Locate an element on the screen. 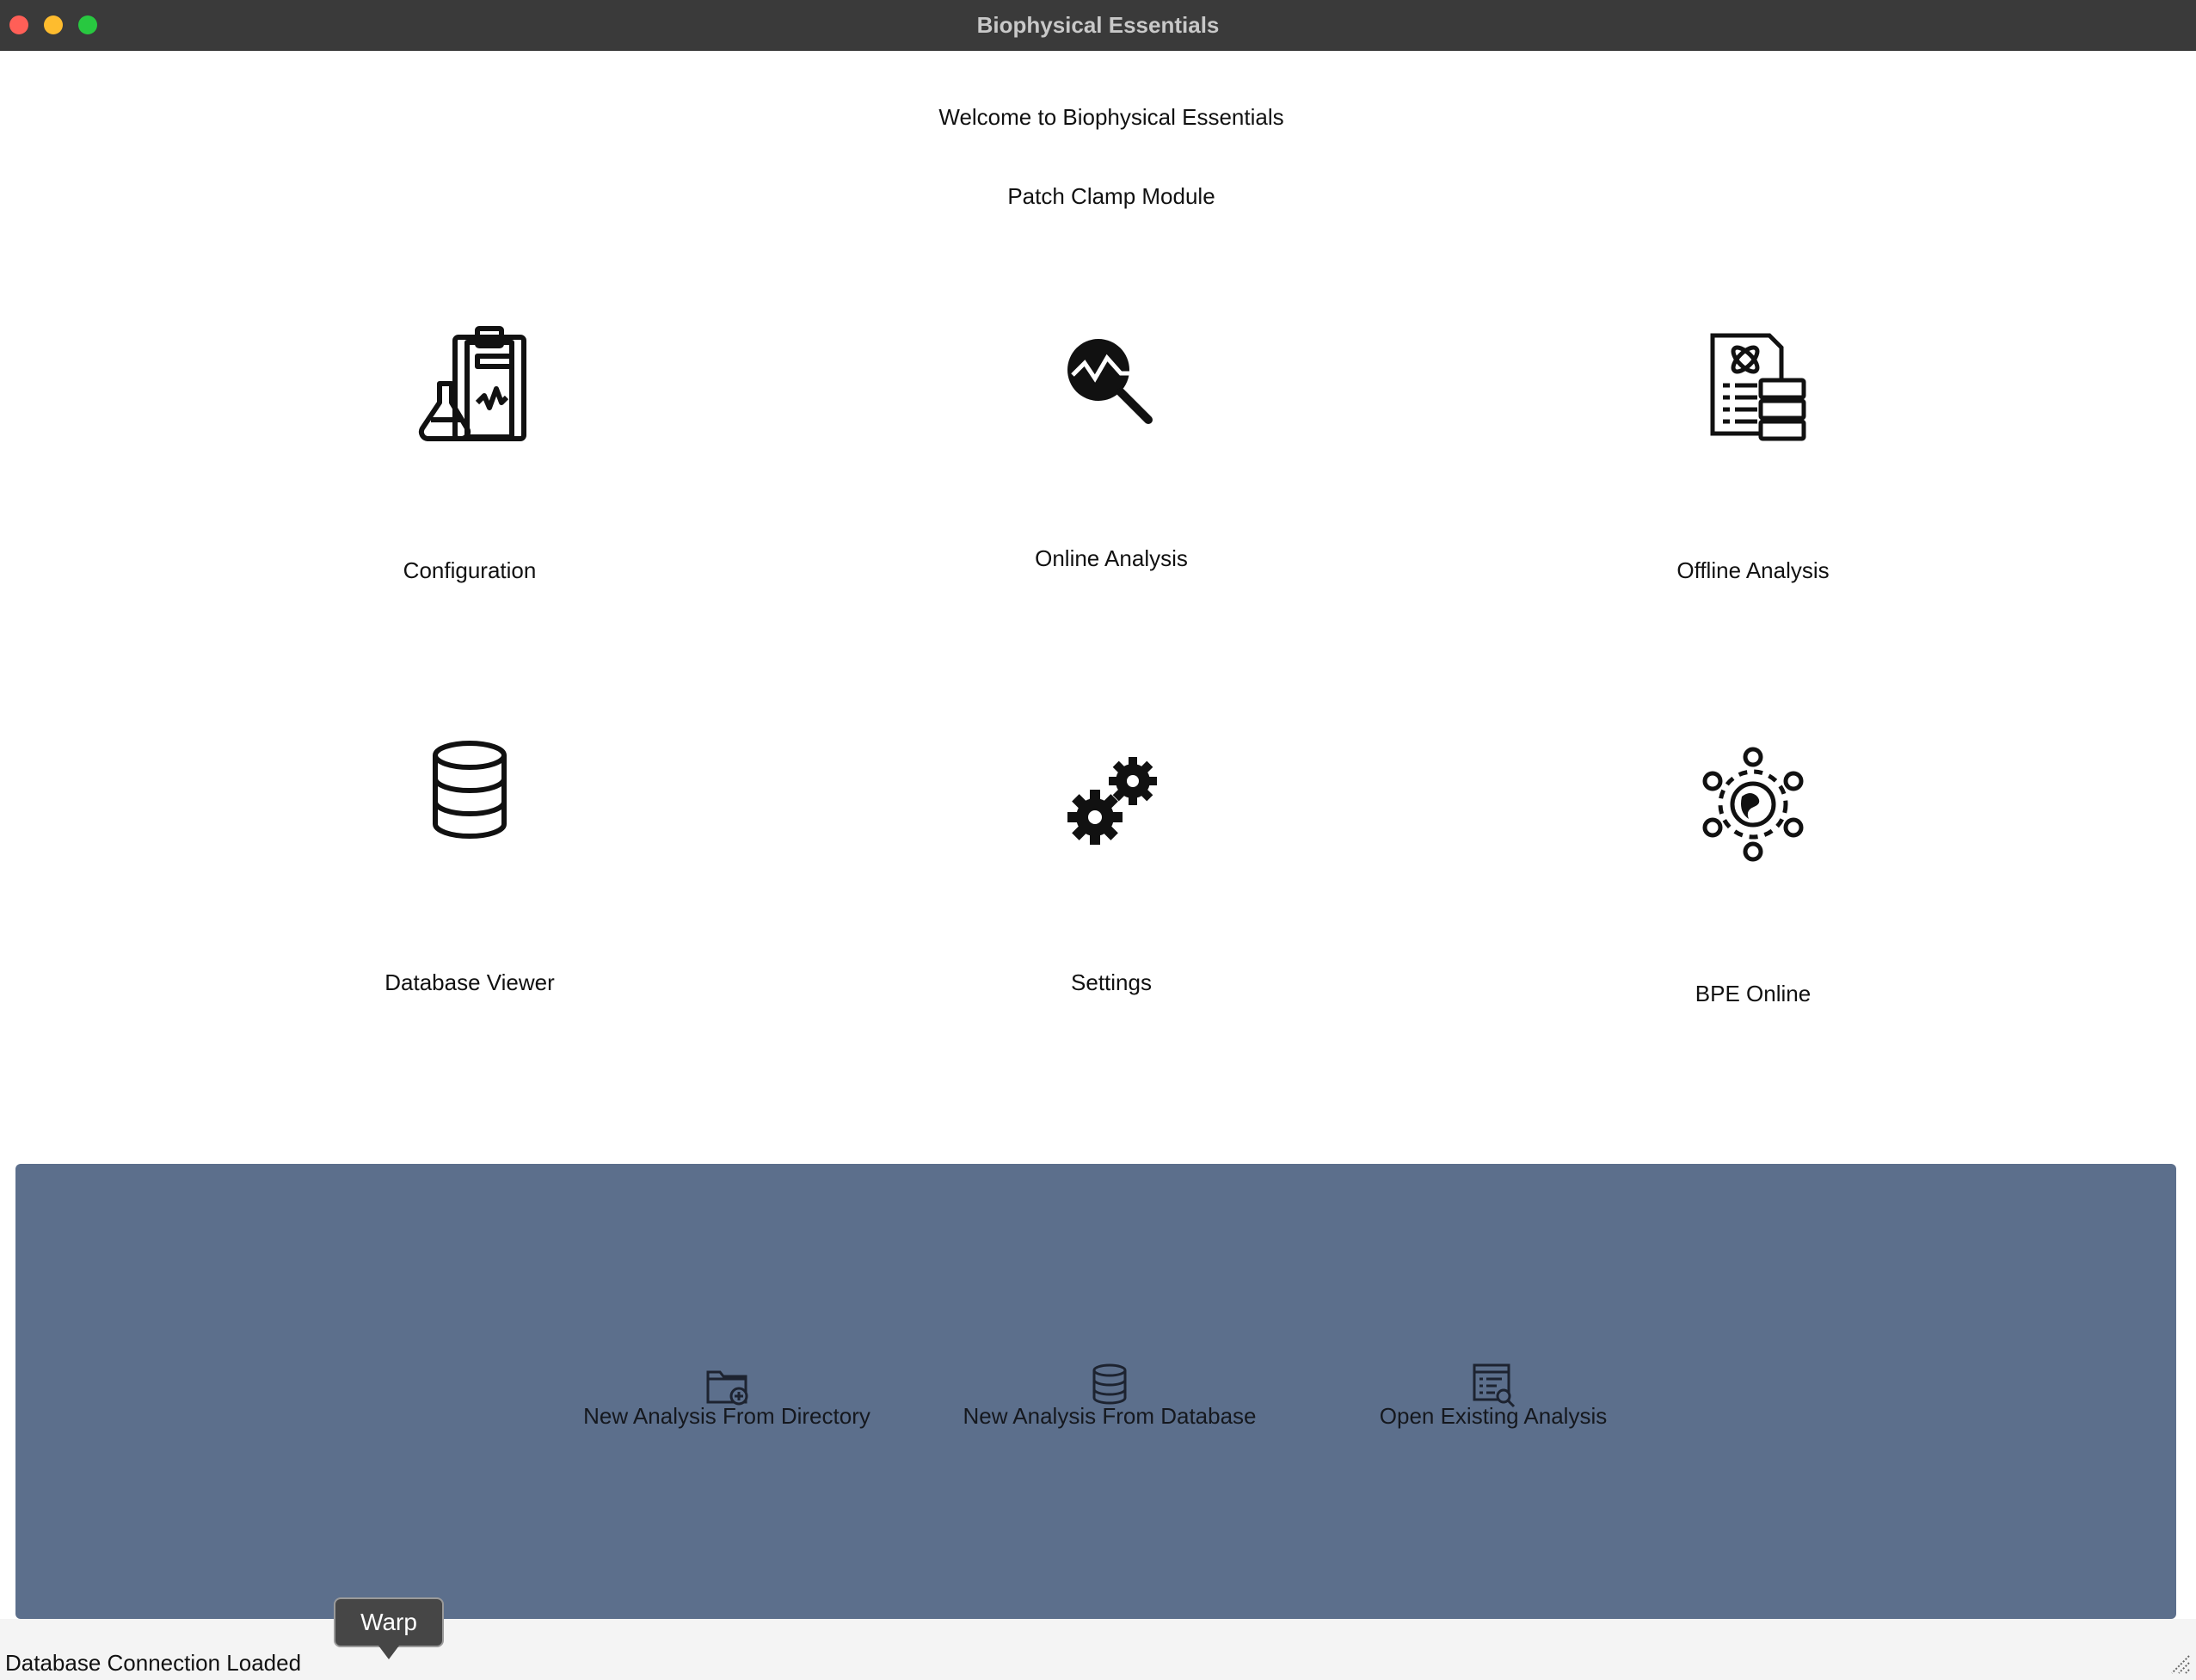 The height and width of the screenshot is (1680, 2196). status-bar: Database Connection Loaded is located at coordinates (1098, 1649).